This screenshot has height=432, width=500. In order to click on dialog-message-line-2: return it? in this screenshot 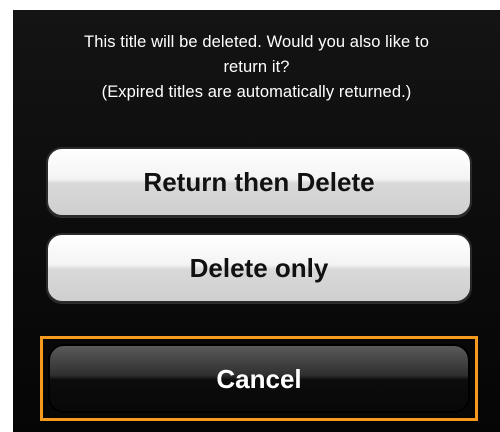, I will do `click(256, 67)`.